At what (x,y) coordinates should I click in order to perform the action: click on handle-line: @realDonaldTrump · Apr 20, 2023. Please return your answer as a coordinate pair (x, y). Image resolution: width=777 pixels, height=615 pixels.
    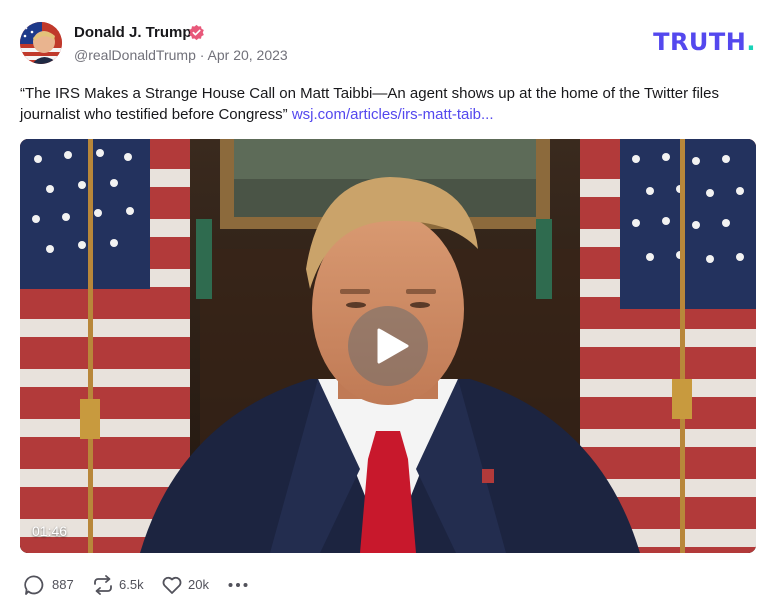
    Looking at the image, I should click on (181, 55).